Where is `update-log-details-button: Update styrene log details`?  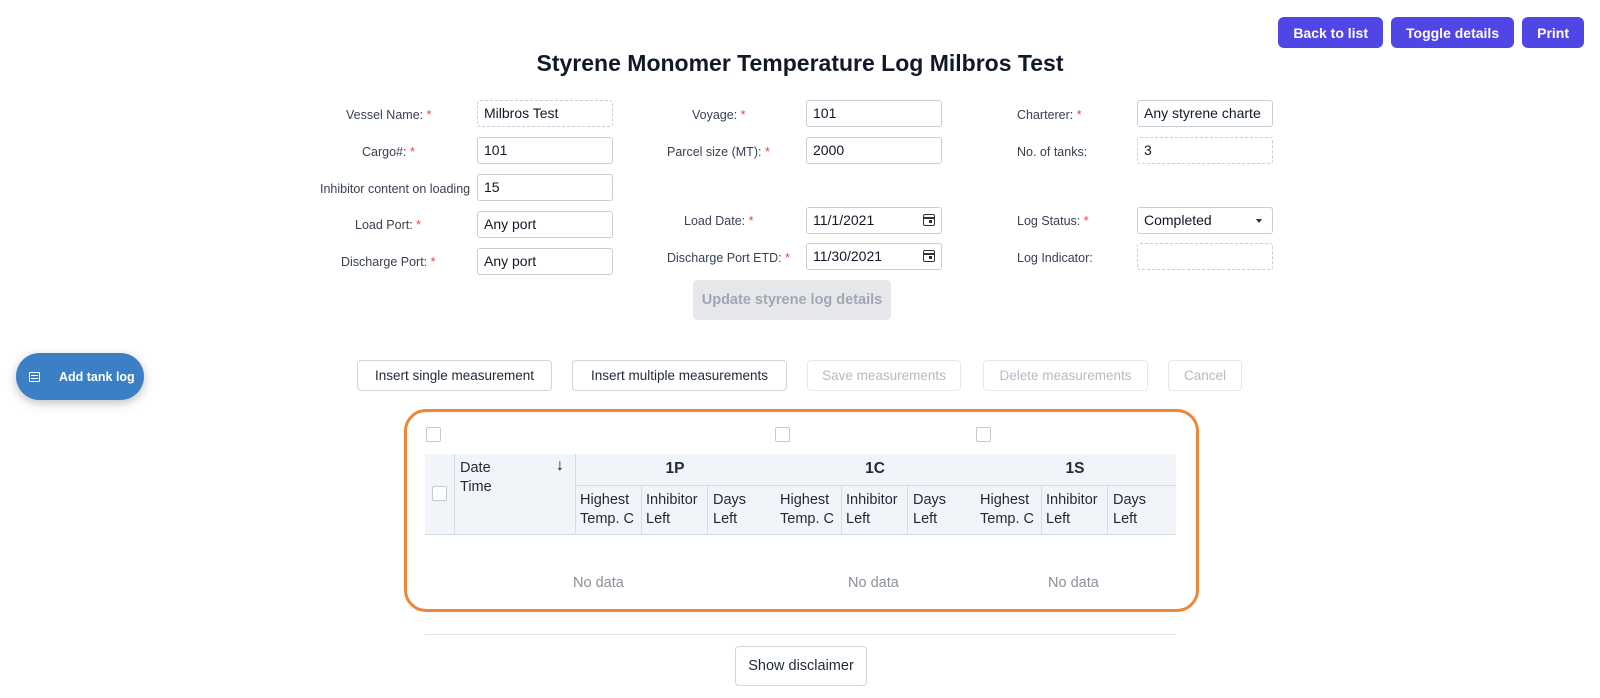 update-log-details-button: Update styrene log details is located at coordinates (792, 300).